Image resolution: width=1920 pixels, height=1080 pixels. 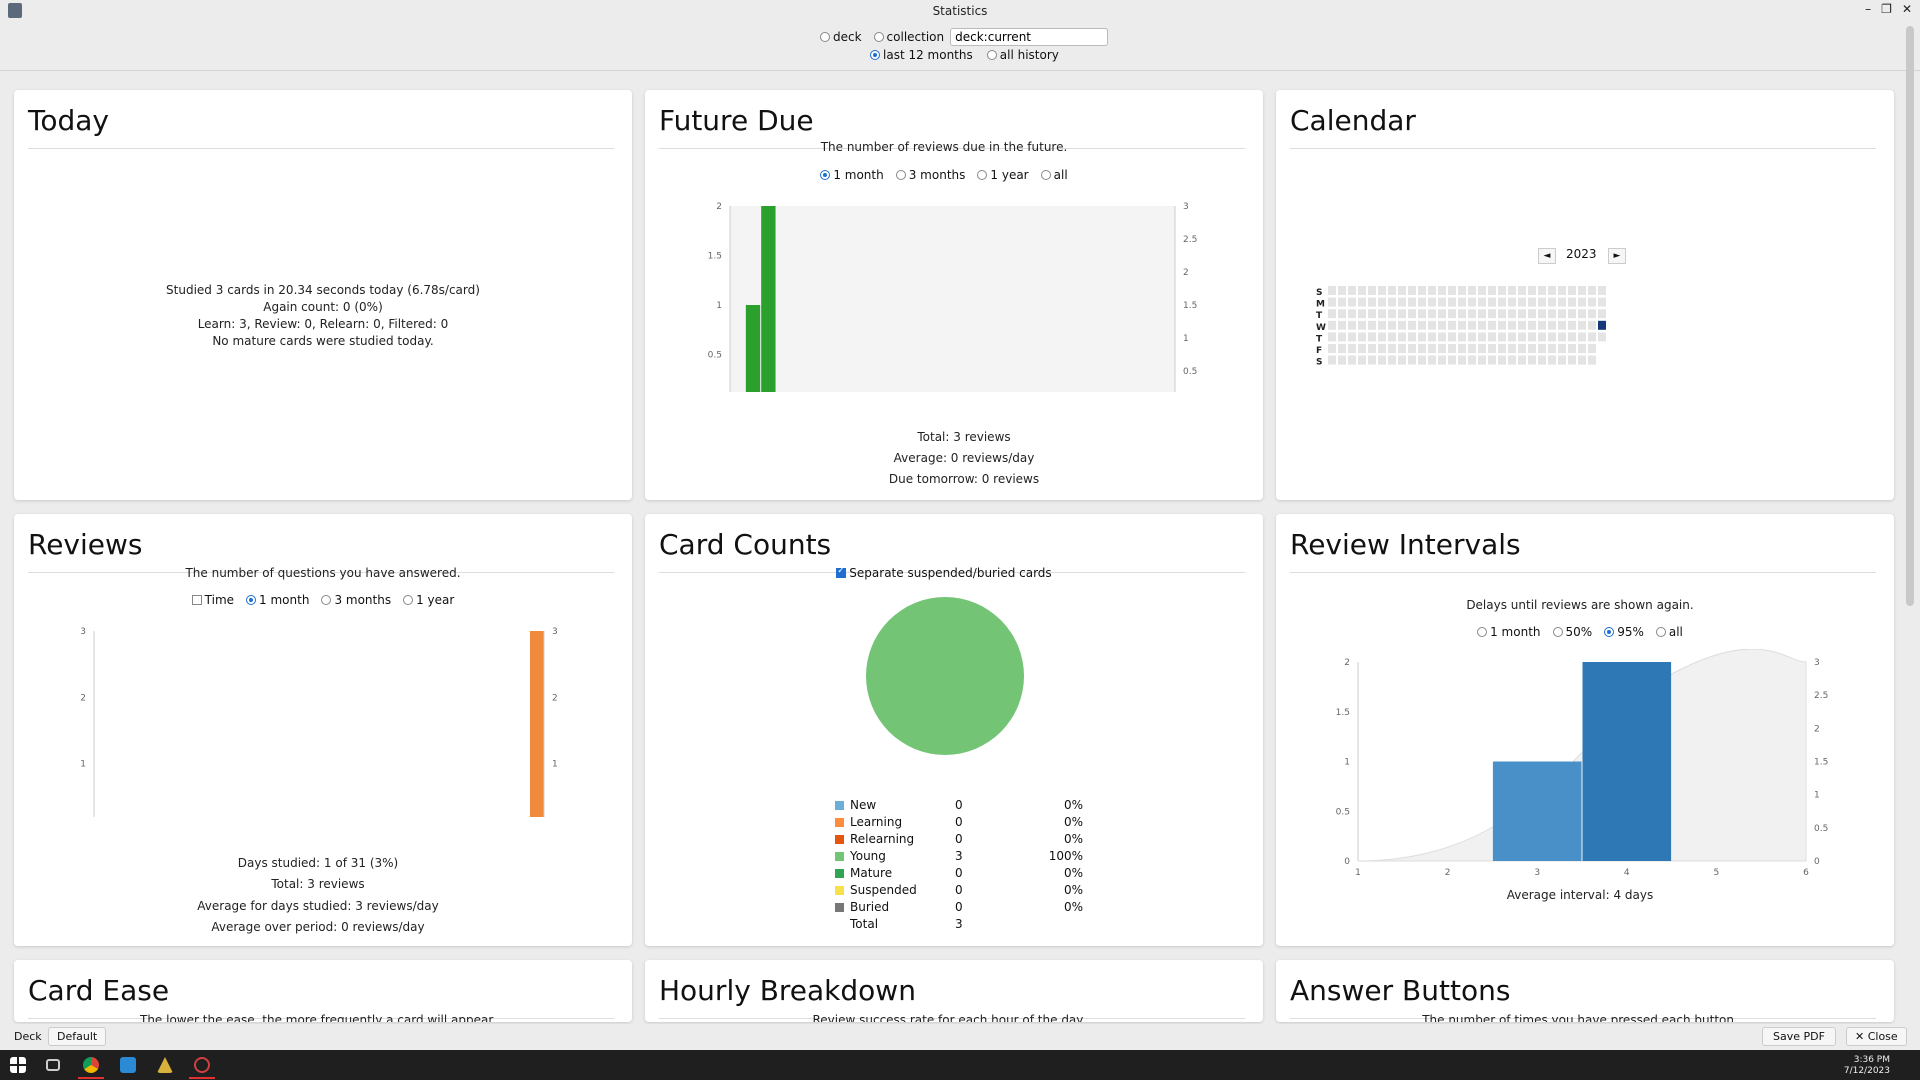 I want to click on fd-1month-radio: 1 month, so click(x=852, y=175).